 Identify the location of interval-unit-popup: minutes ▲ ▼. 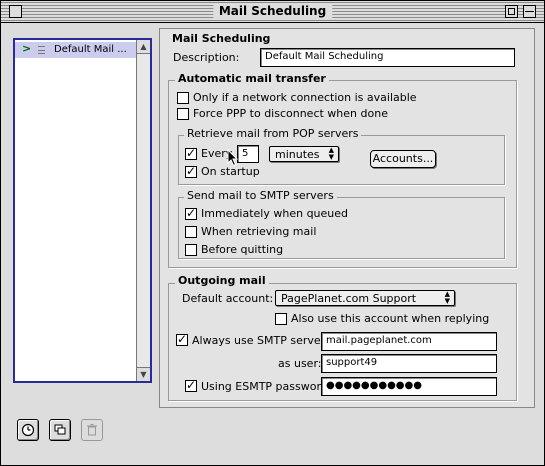
(304, 154).